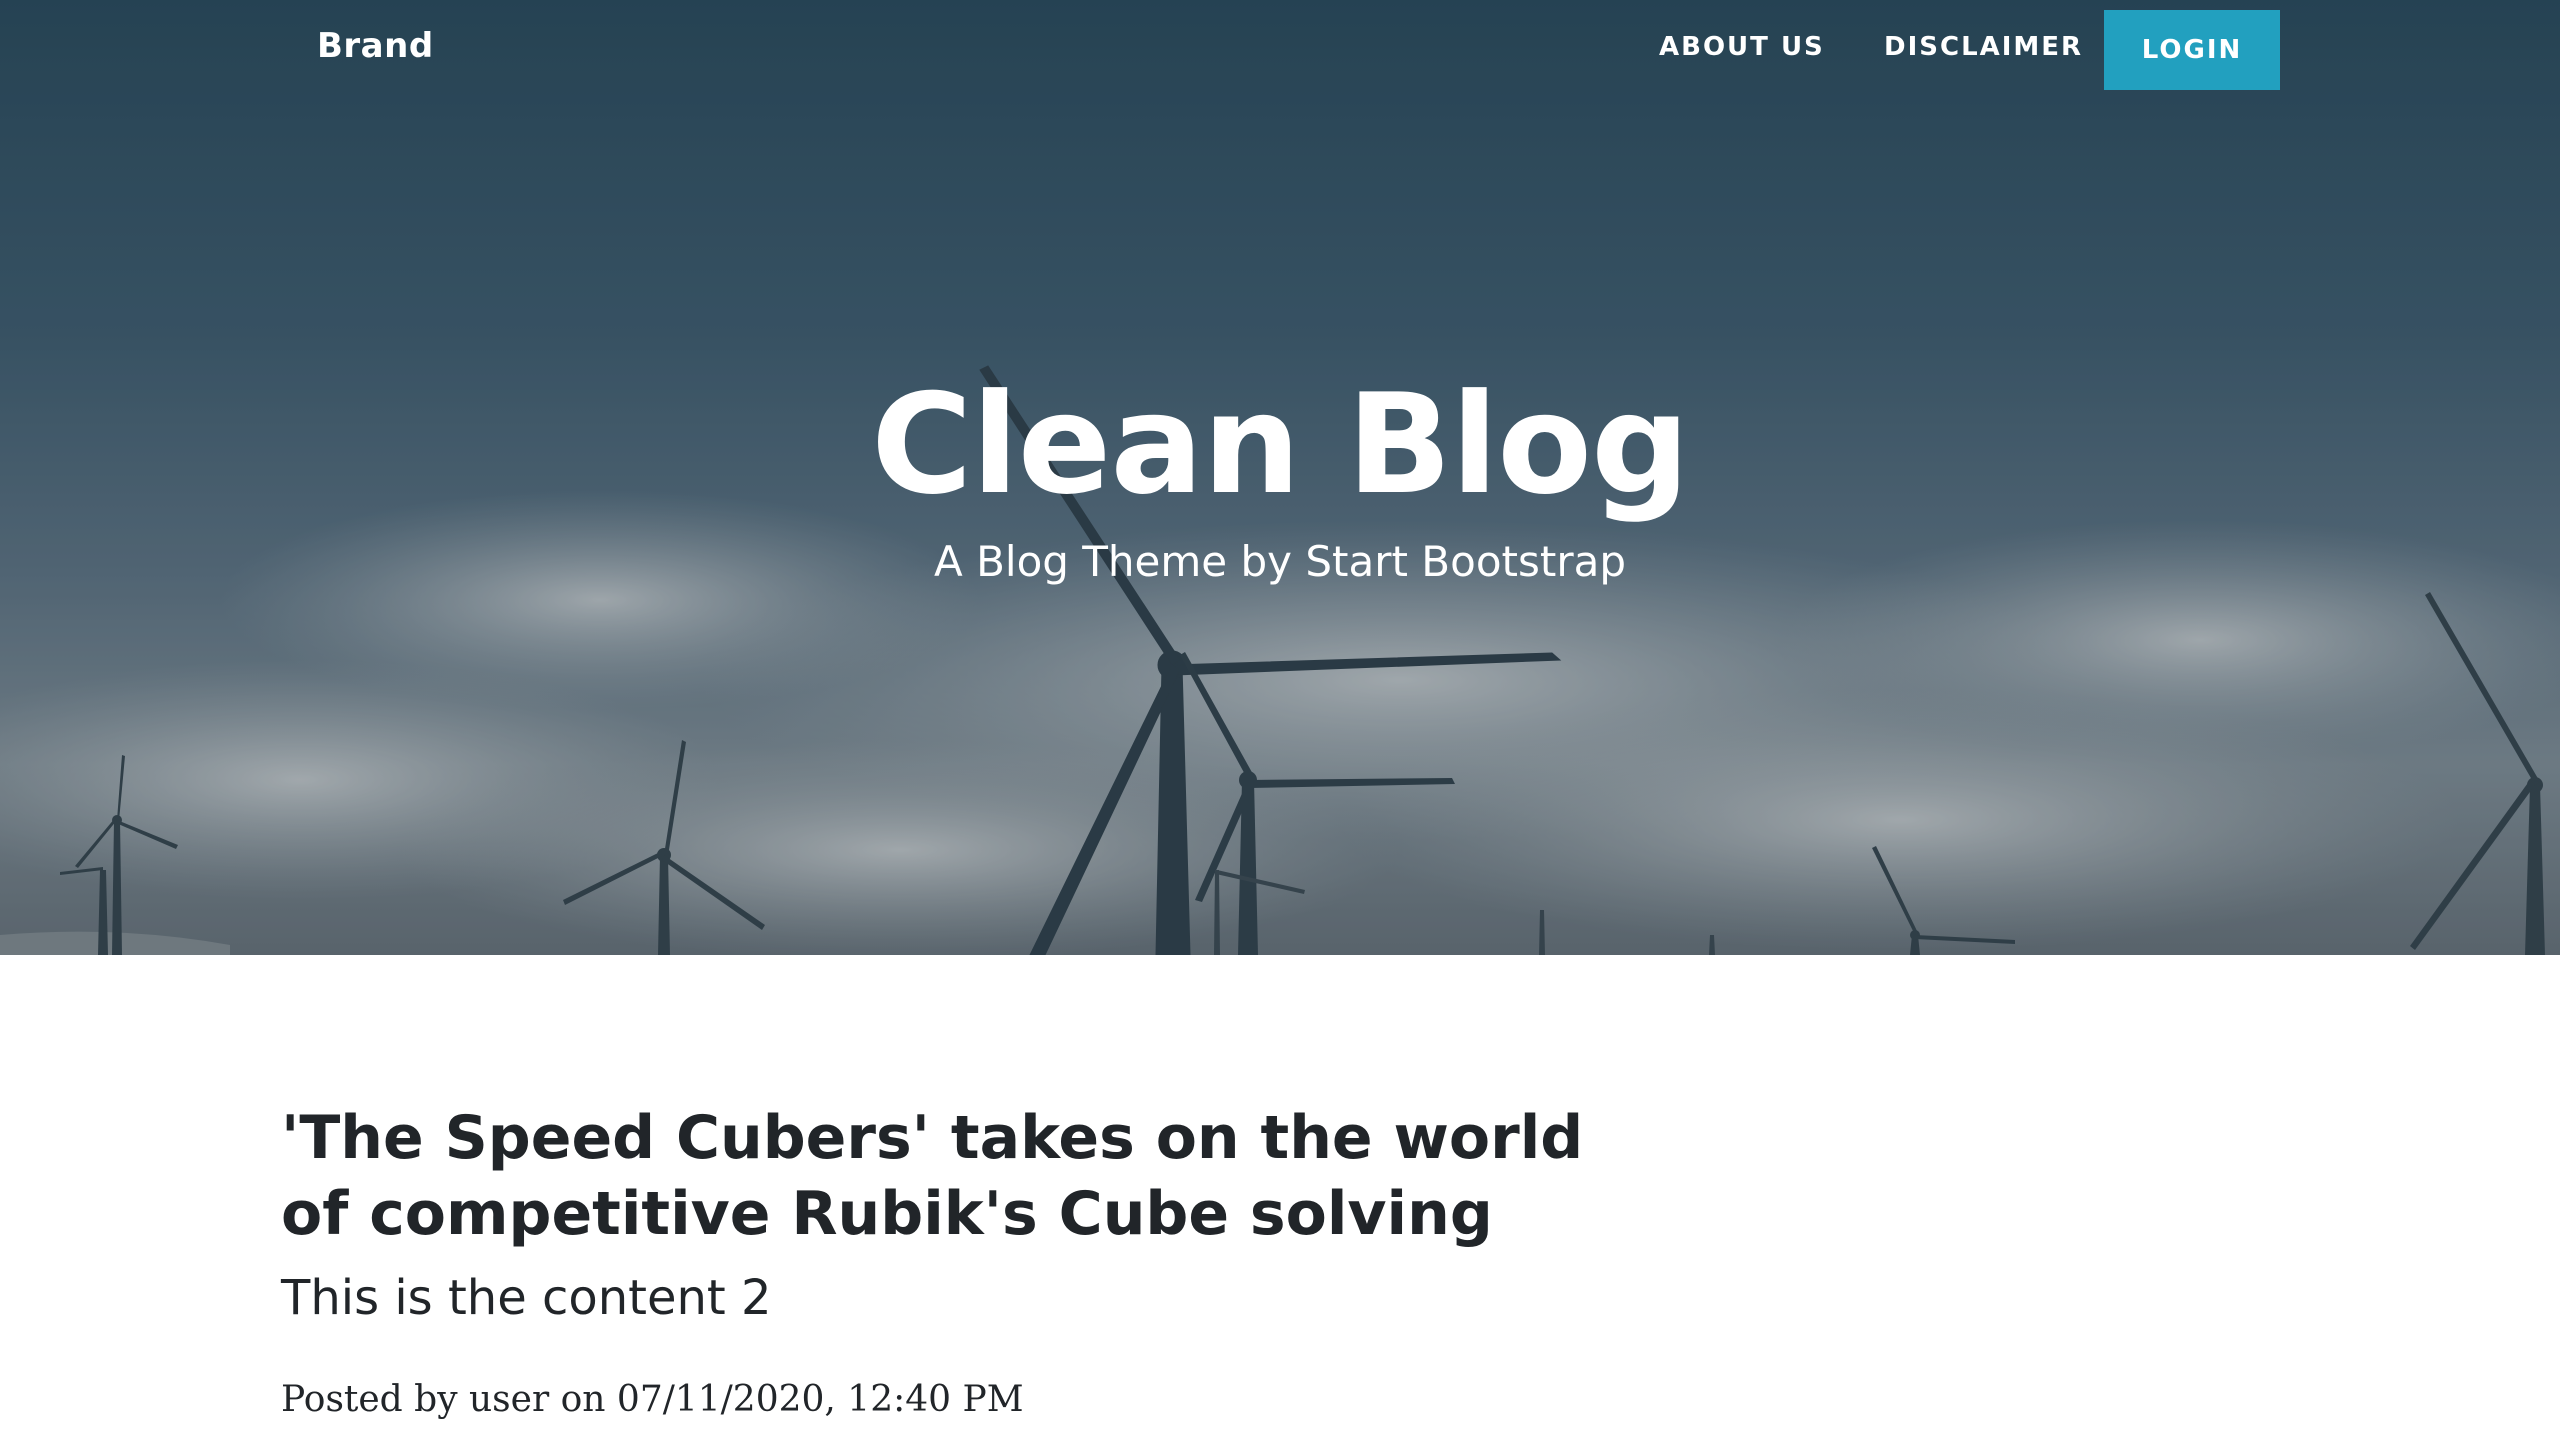 The height and width of the screenshot is (1442, 2560). What do you see at coordinates (1280, 50) in the screenshot?
I see `navbar: Brand ABOUT US DISCLAIMER LOGIN` at bounding box center [1280, 50].